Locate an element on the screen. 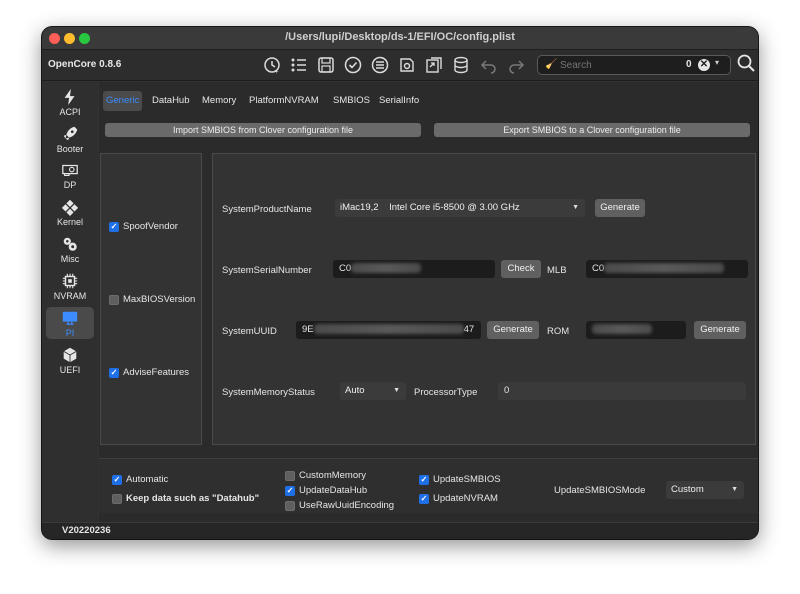  sidebar-item-label: PI is located at coordinates (70, 333).